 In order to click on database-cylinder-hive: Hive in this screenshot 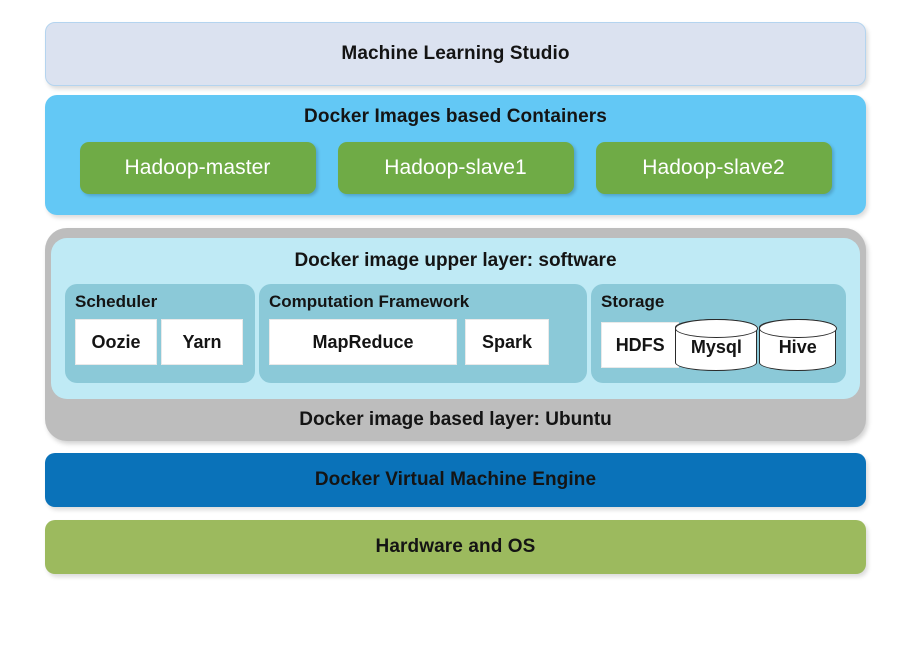, I will do `click(797, 344)`.